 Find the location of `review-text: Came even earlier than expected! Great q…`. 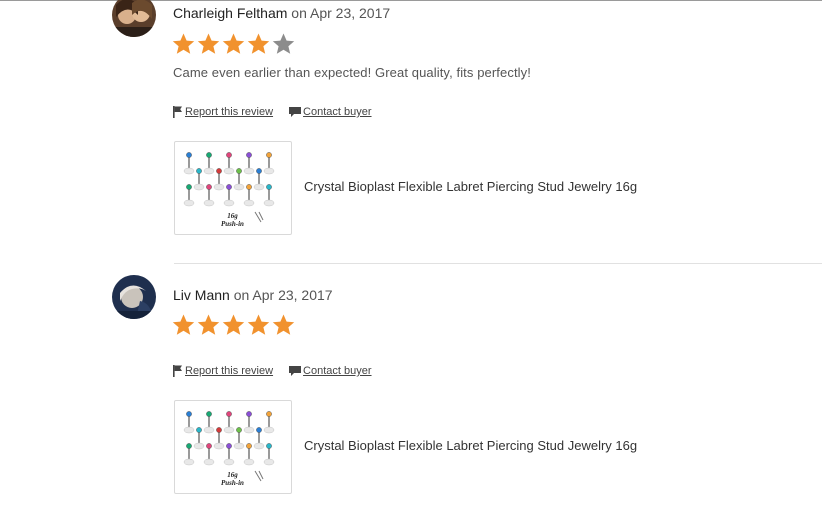

review-text: Came even earlier than expected! Great q… is located at coordinates (352, 72).